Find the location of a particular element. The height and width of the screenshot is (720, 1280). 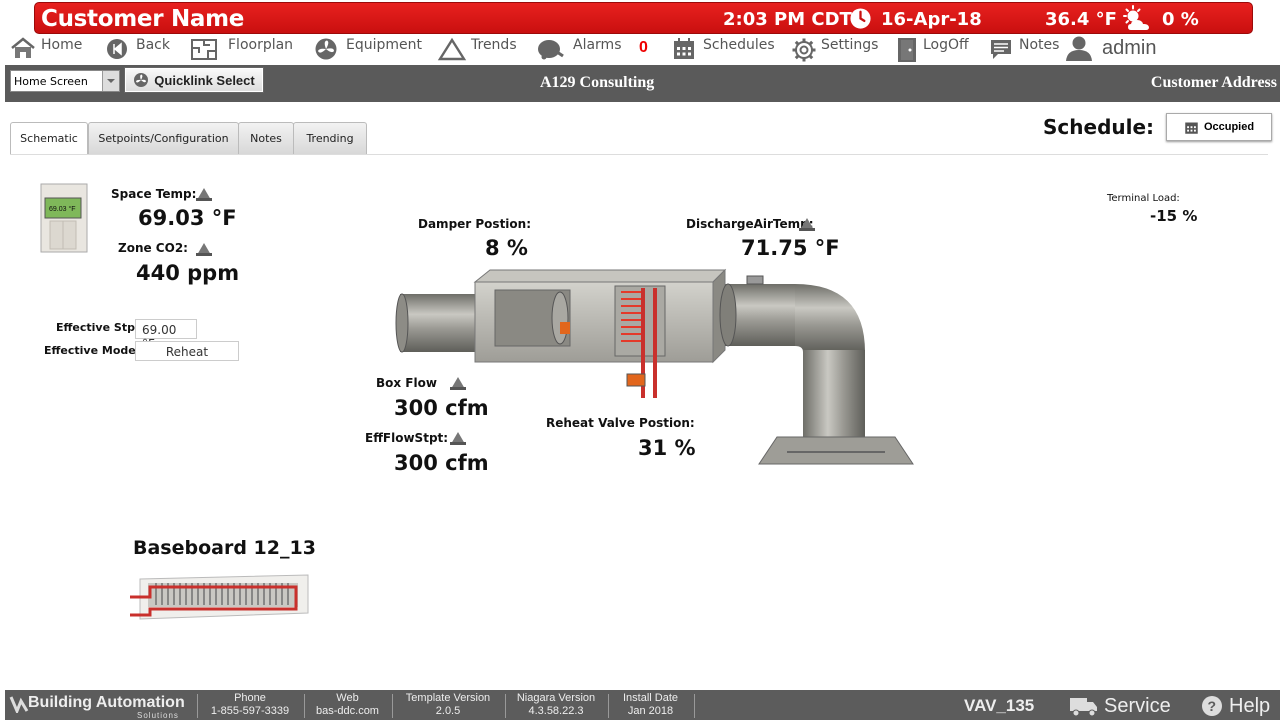

eff-flow-stpt-label: EffFlowStpt: is located at coordinates (407, 438).